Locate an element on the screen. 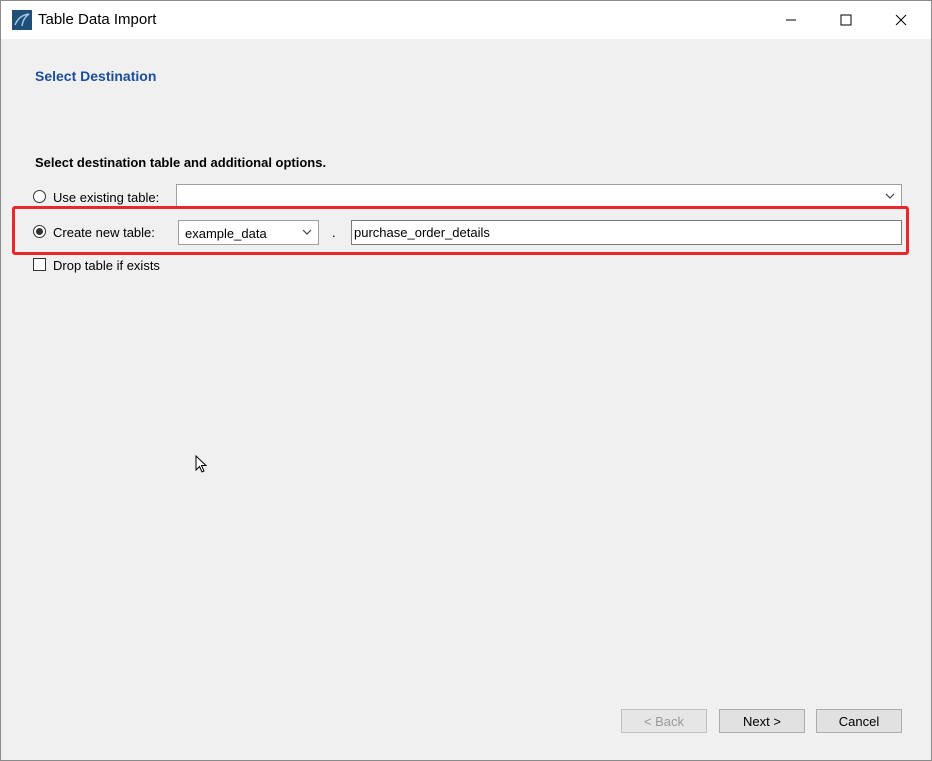  drop-table-checkbox is located at coordinates (39, 264).